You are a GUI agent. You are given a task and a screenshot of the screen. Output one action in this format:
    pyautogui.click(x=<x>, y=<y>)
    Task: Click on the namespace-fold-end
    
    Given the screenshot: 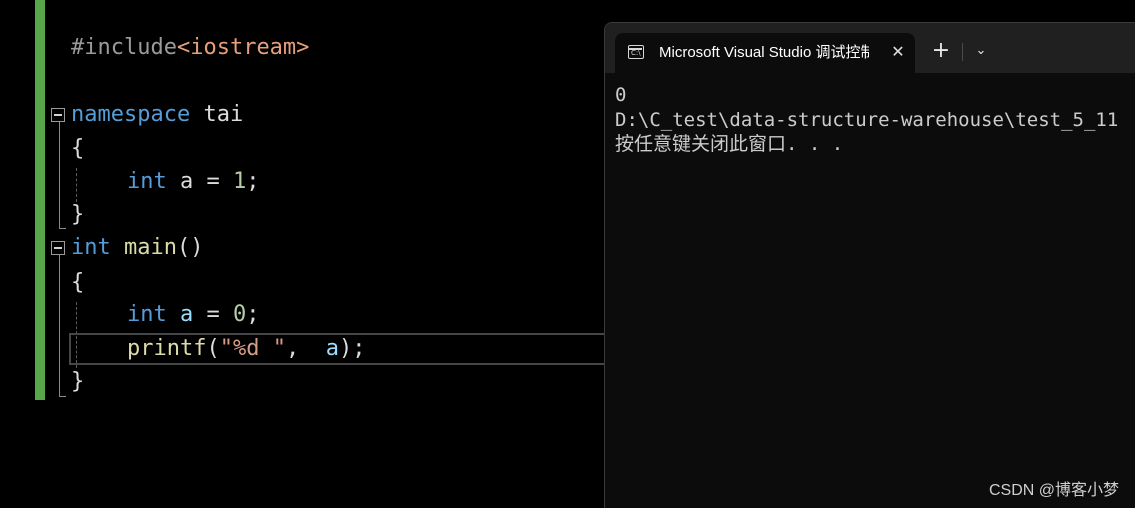 What is the action you would take?
    pyautogui.click(x=62, y=228)
    